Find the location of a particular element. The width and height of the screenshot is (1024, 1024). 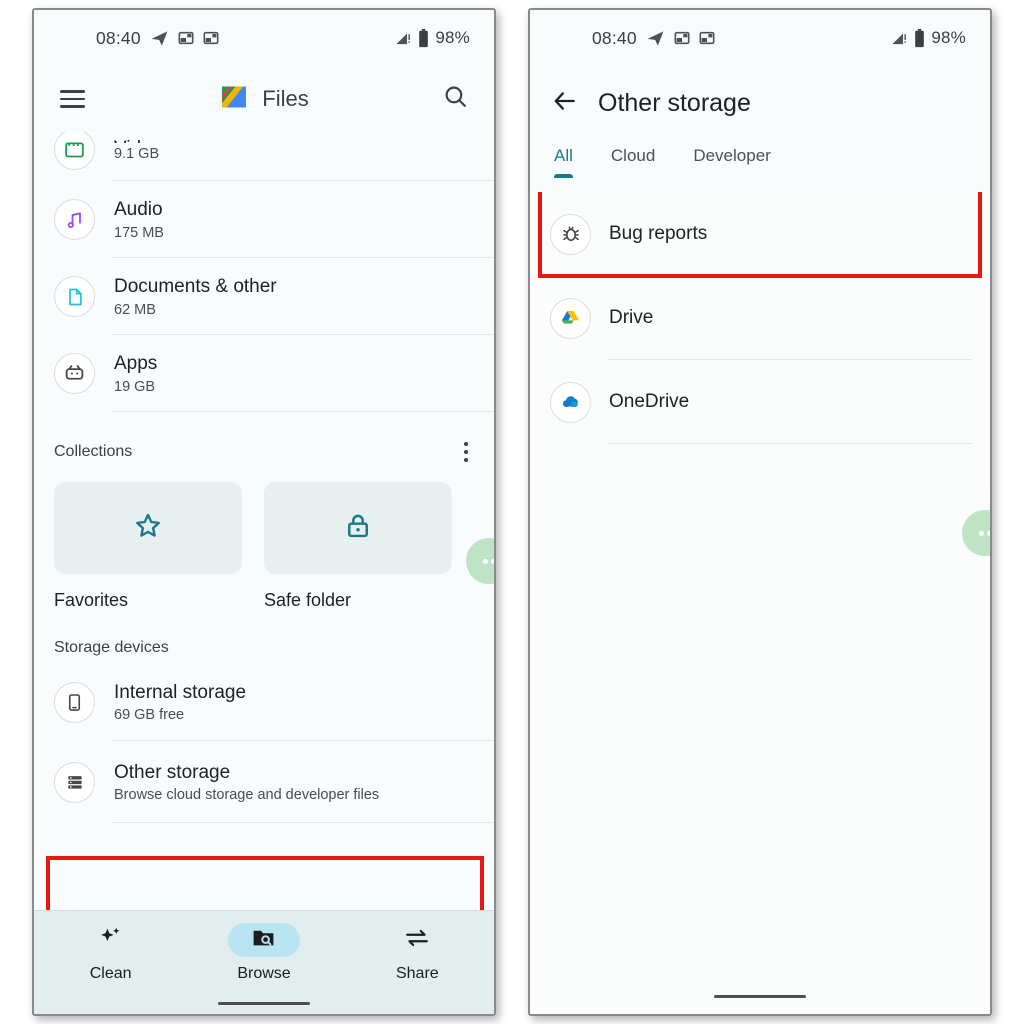

collection-favorites: Favorites is located at coordinates (148, 546).